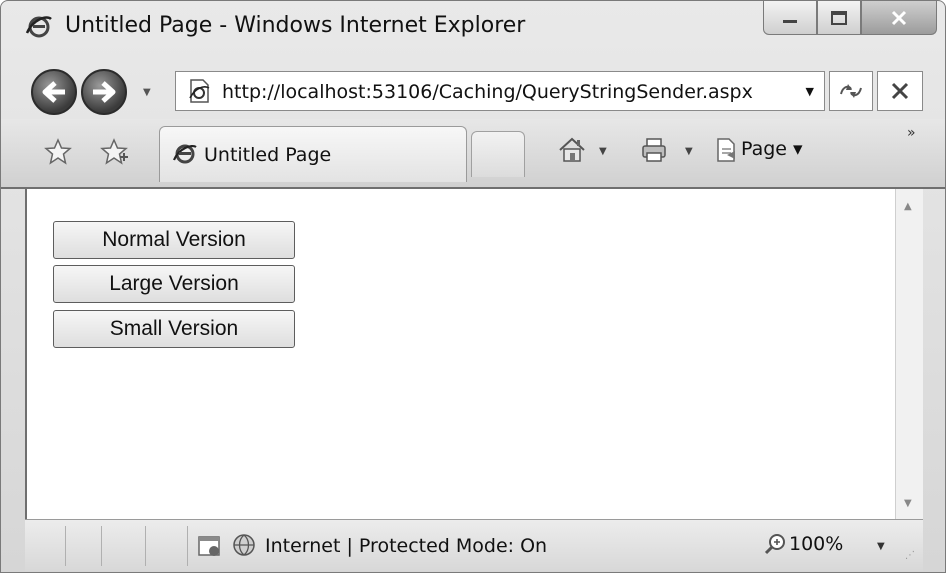 The height and width of the screenshot is (573, 946). I want to click on stop-button, so click(900, 91).